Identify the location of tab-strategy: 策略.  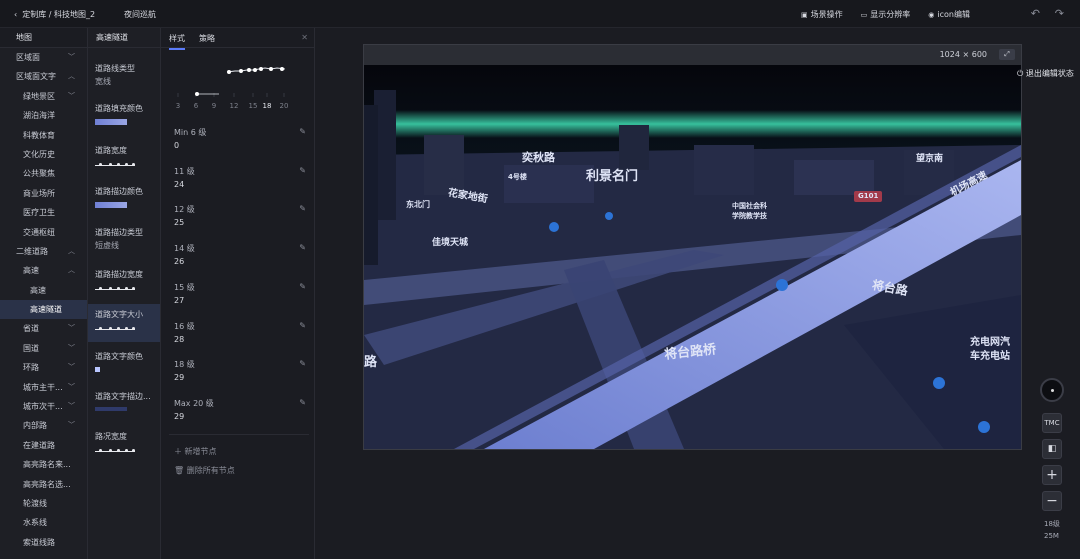
(207, 38).